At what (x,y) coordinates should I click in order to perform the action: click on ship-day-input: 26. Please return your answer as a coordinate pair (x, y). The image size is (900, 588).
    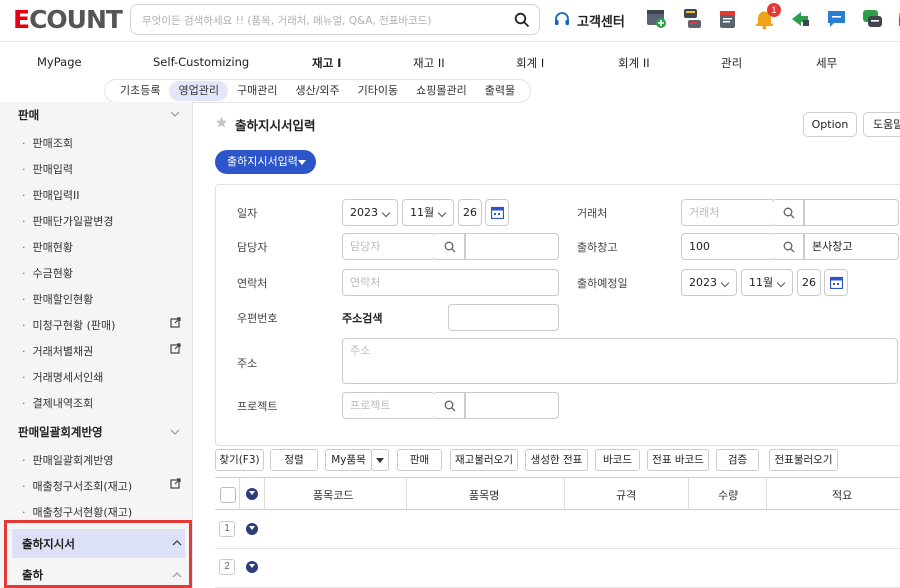
    Looking at the image, I should click on (809, 282).